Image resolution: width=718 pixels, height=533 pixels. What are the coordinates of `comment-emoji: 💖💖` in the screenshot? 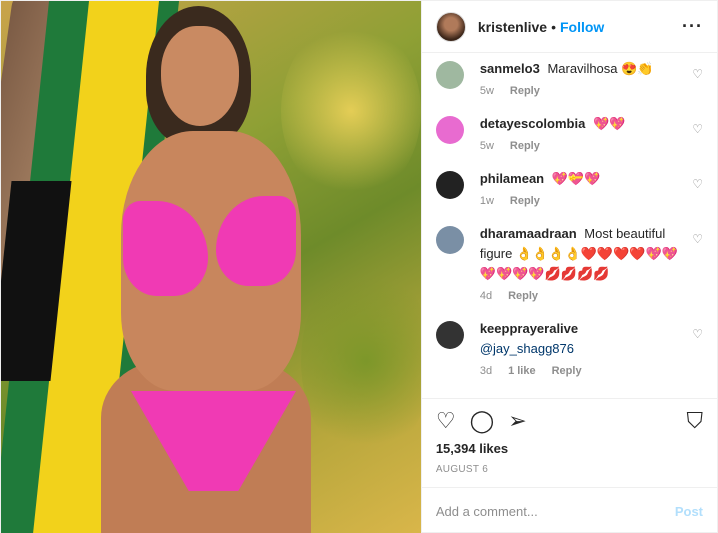 It's located at (609, 123).